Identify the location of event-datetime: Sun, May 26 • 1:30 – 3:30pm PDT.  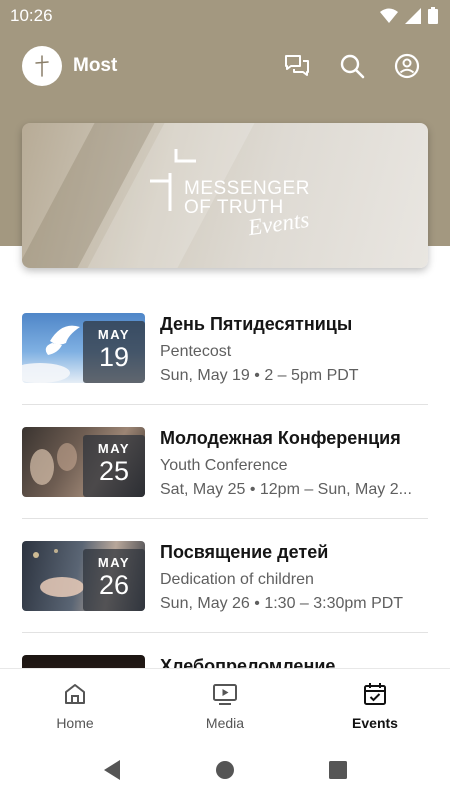
(282, 603).